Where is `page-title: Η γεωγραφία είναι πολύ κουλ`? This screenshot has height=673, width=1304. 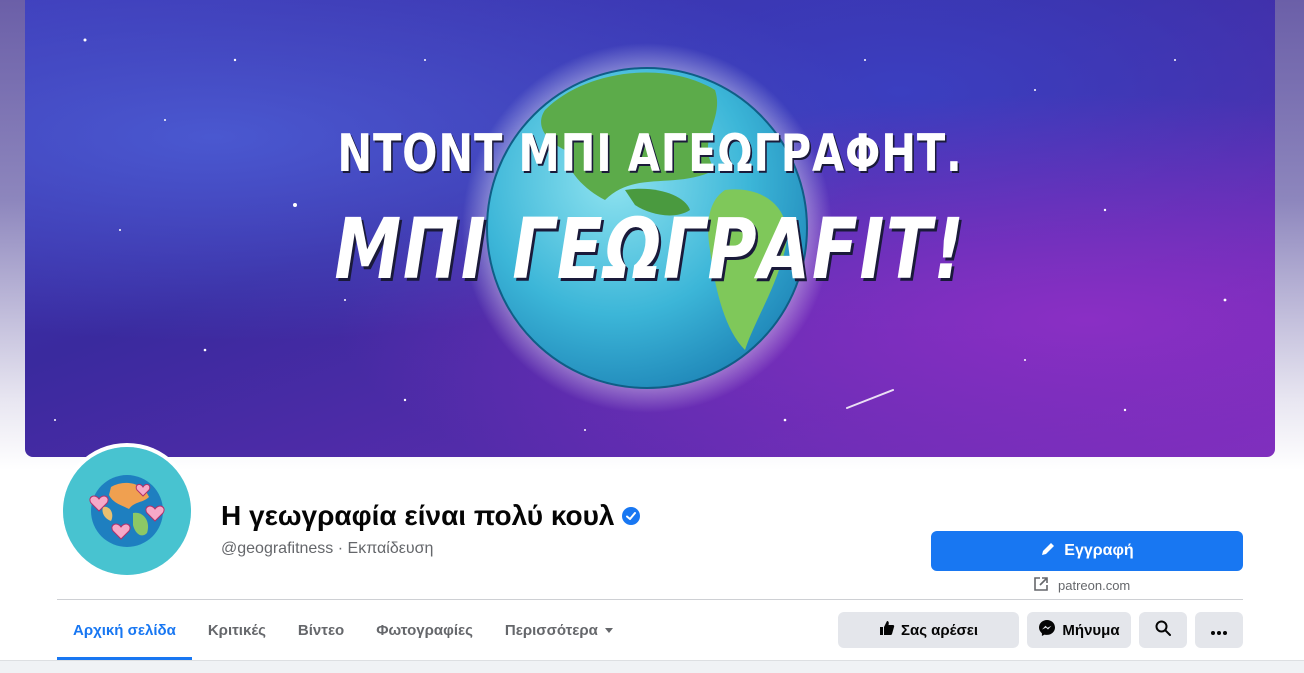 page-title: Η γεωγραφία είναι πολύ κουλ is located at coordinates (431, 516).